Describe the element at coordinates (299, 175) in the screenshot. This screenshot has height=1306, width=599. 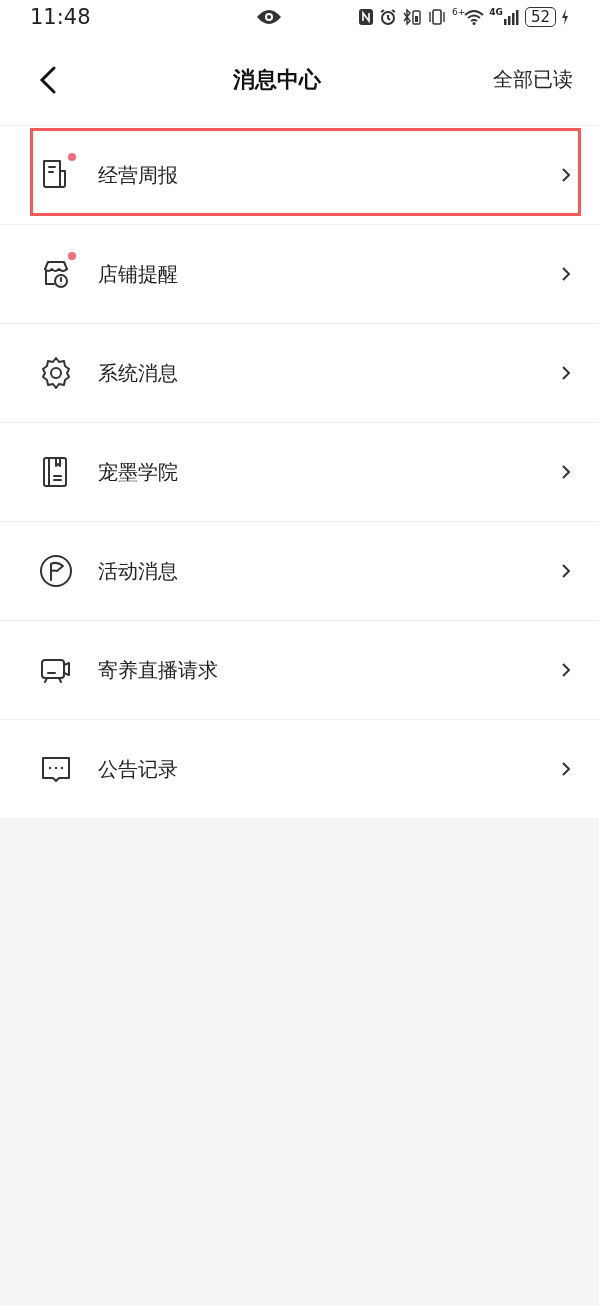
I see `message-category-item: 经营周报` at that location.